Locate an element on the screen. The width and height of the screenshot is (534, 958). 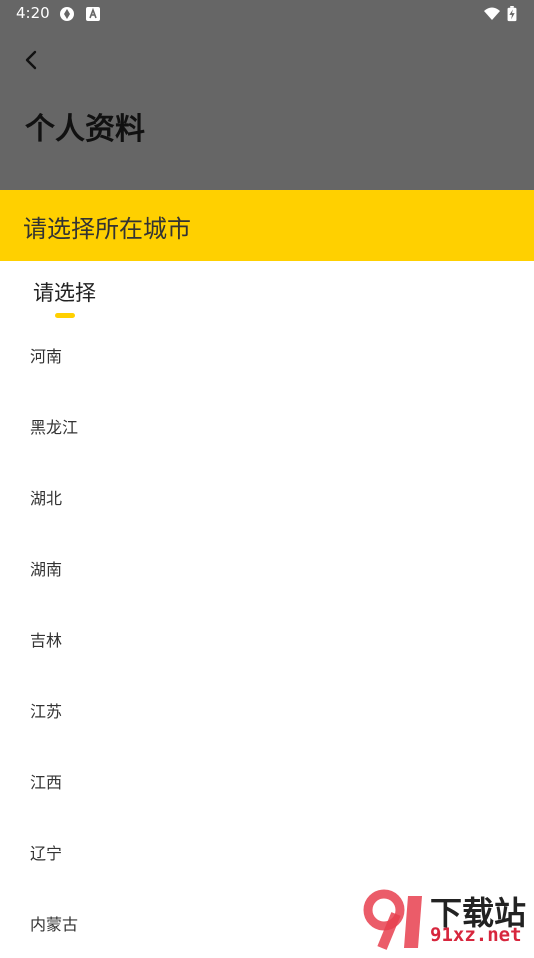
picker-title: 请选择所在城市 is located at coordinates (107, 229).